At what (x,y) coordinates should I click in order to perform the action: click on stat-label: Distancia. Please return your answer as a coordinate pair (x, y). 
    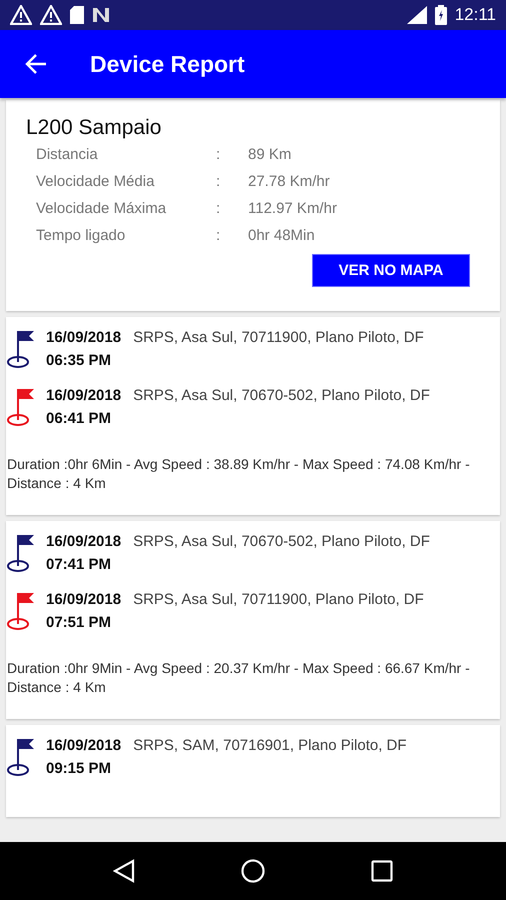
    Looking at the image, I should click on (67, 154).